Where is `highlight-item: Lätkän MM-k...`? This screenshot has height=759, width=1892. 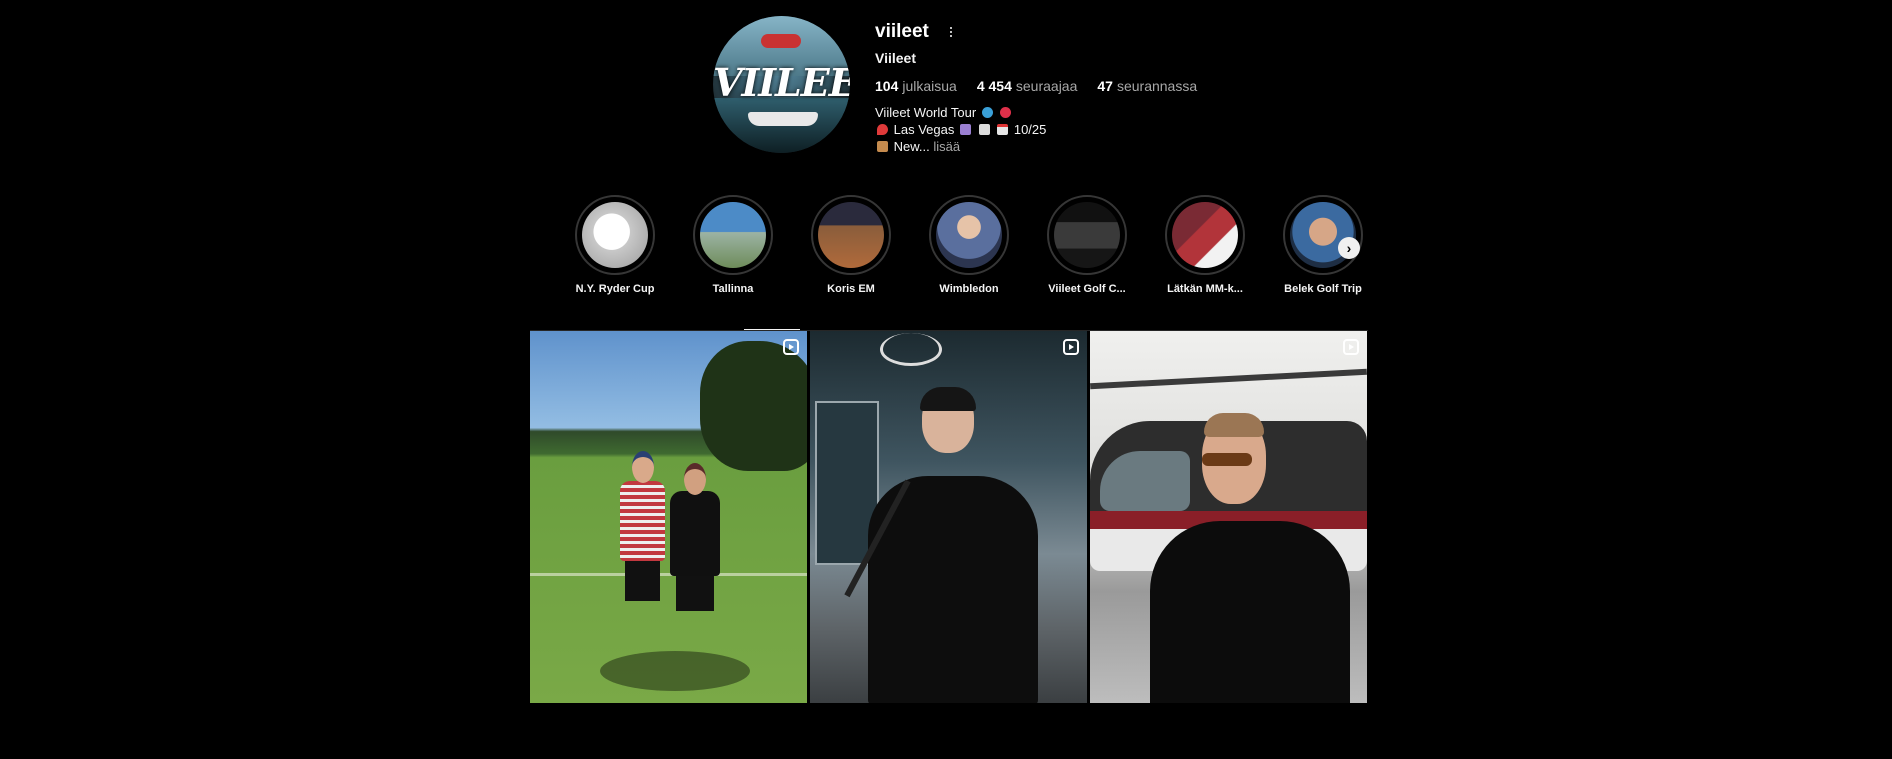 highlight-item: Lätkän MM-k... is located at coordinates (1205, 245).